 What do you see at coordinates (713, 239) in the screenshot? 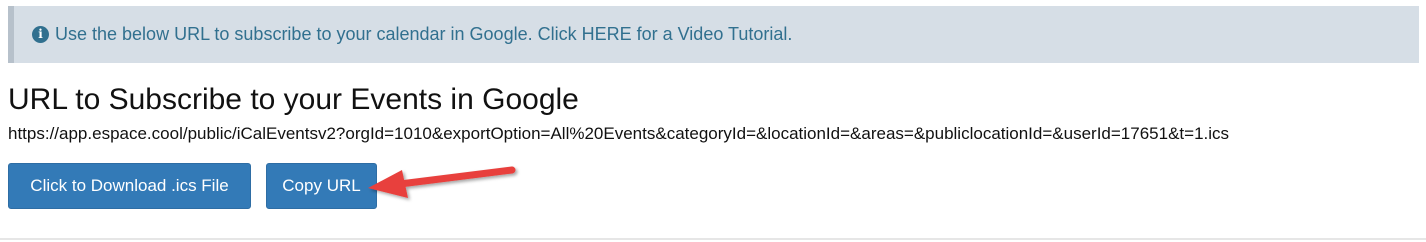
I see `divider` at bounding box center [713, 239].